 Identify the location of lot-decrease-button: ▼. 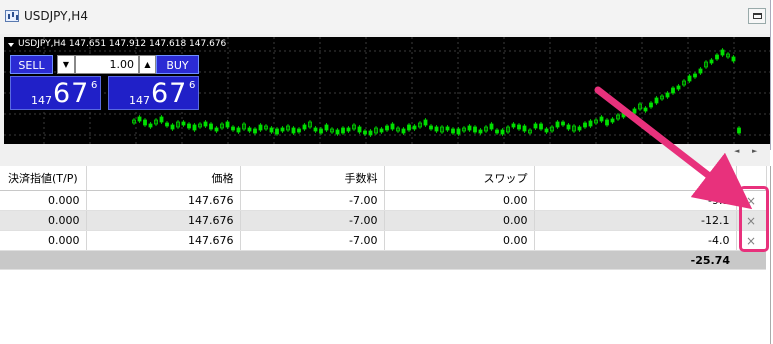
(66, 64).